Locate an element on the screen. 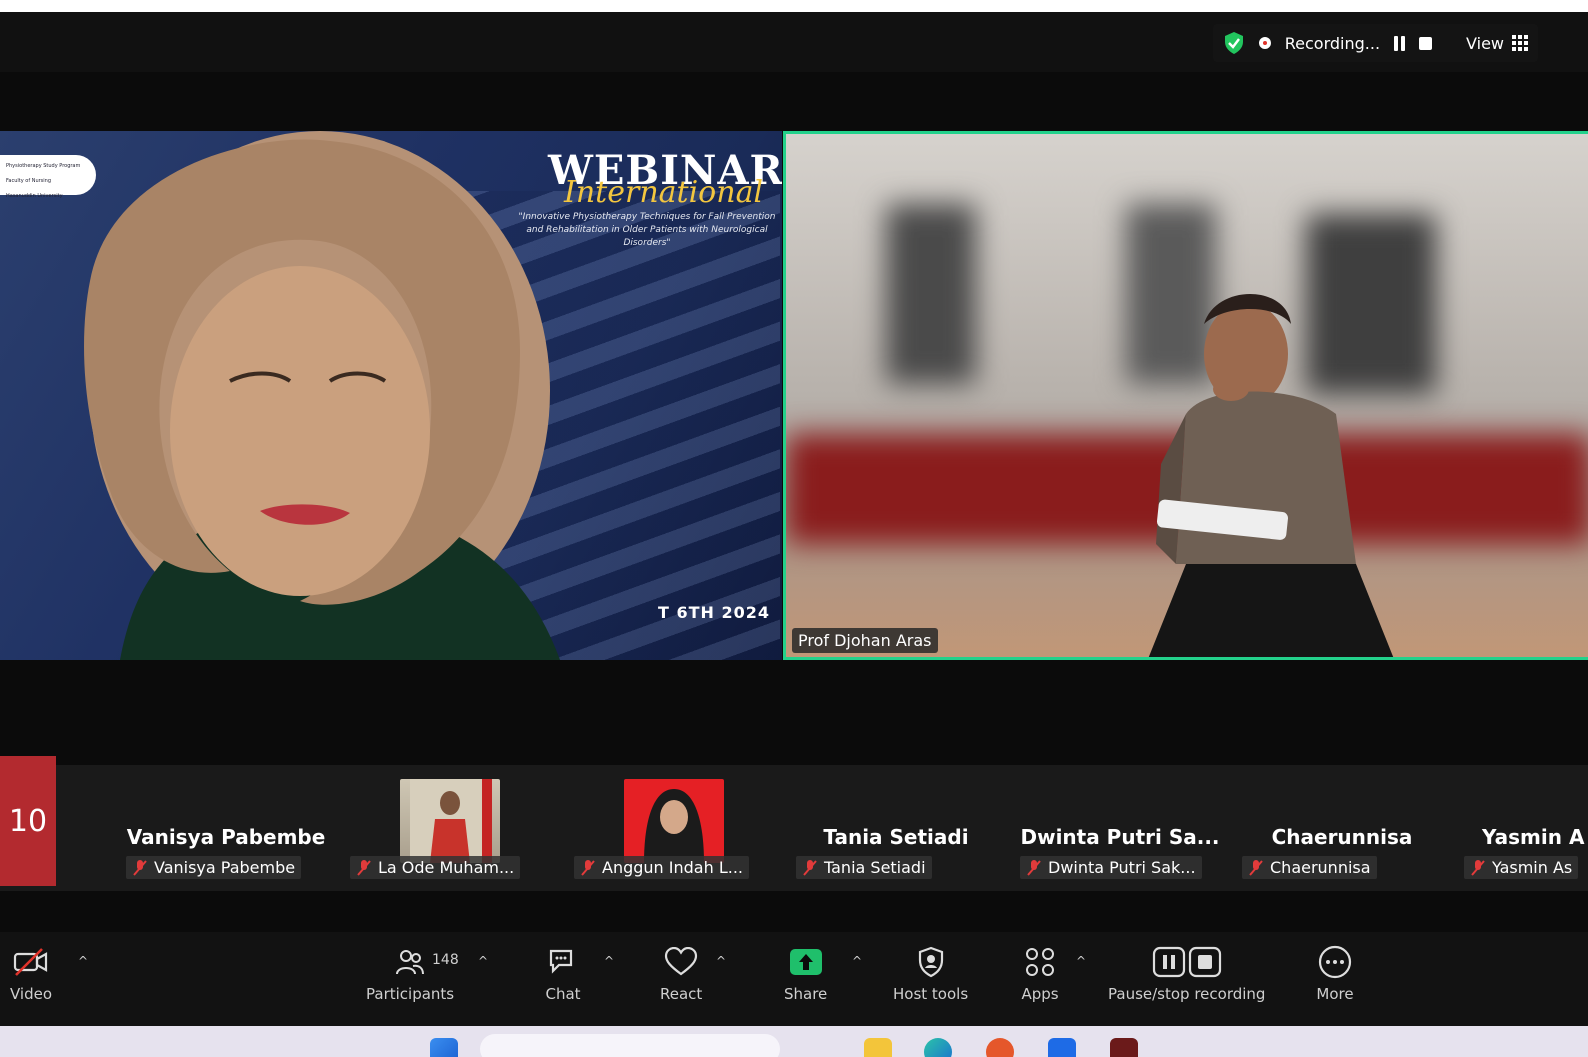 The height and width of the screenshot is (1057, 1588). share-options-caret-icon: ^ is located at coordinates (857, 961).